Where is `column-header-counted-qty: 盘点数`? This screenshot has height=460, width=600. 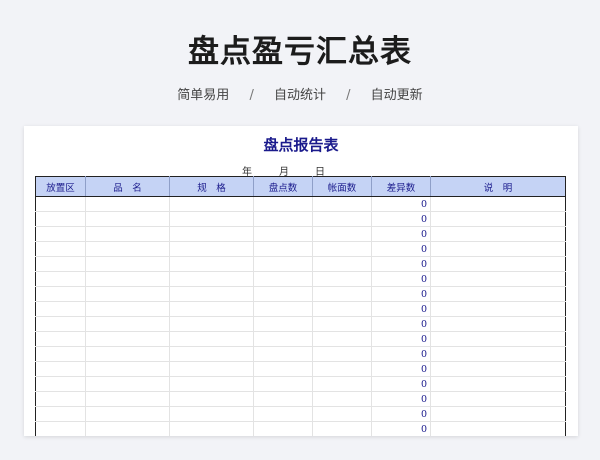 column-header-counted-qty: 盘点数 is located at coordinates (283, 186).